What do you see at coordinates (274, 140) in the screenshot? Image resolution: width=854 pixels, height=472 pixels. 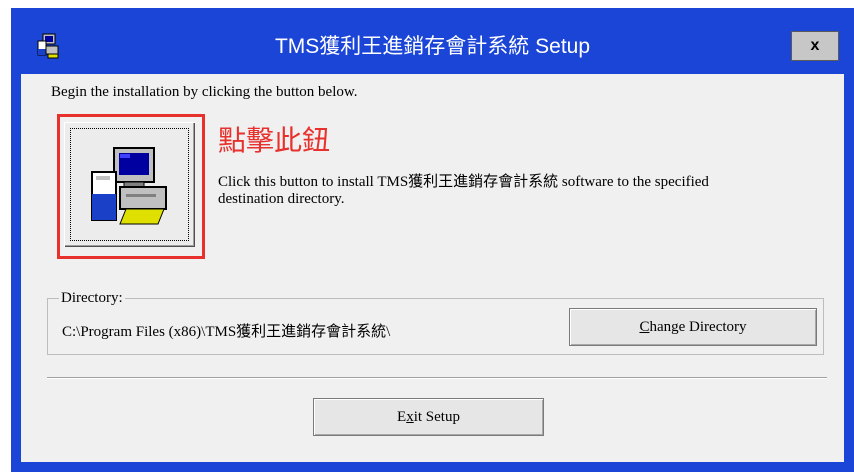 I see `install-headline: 點擊此鈕` at bounding box center [274, 140].